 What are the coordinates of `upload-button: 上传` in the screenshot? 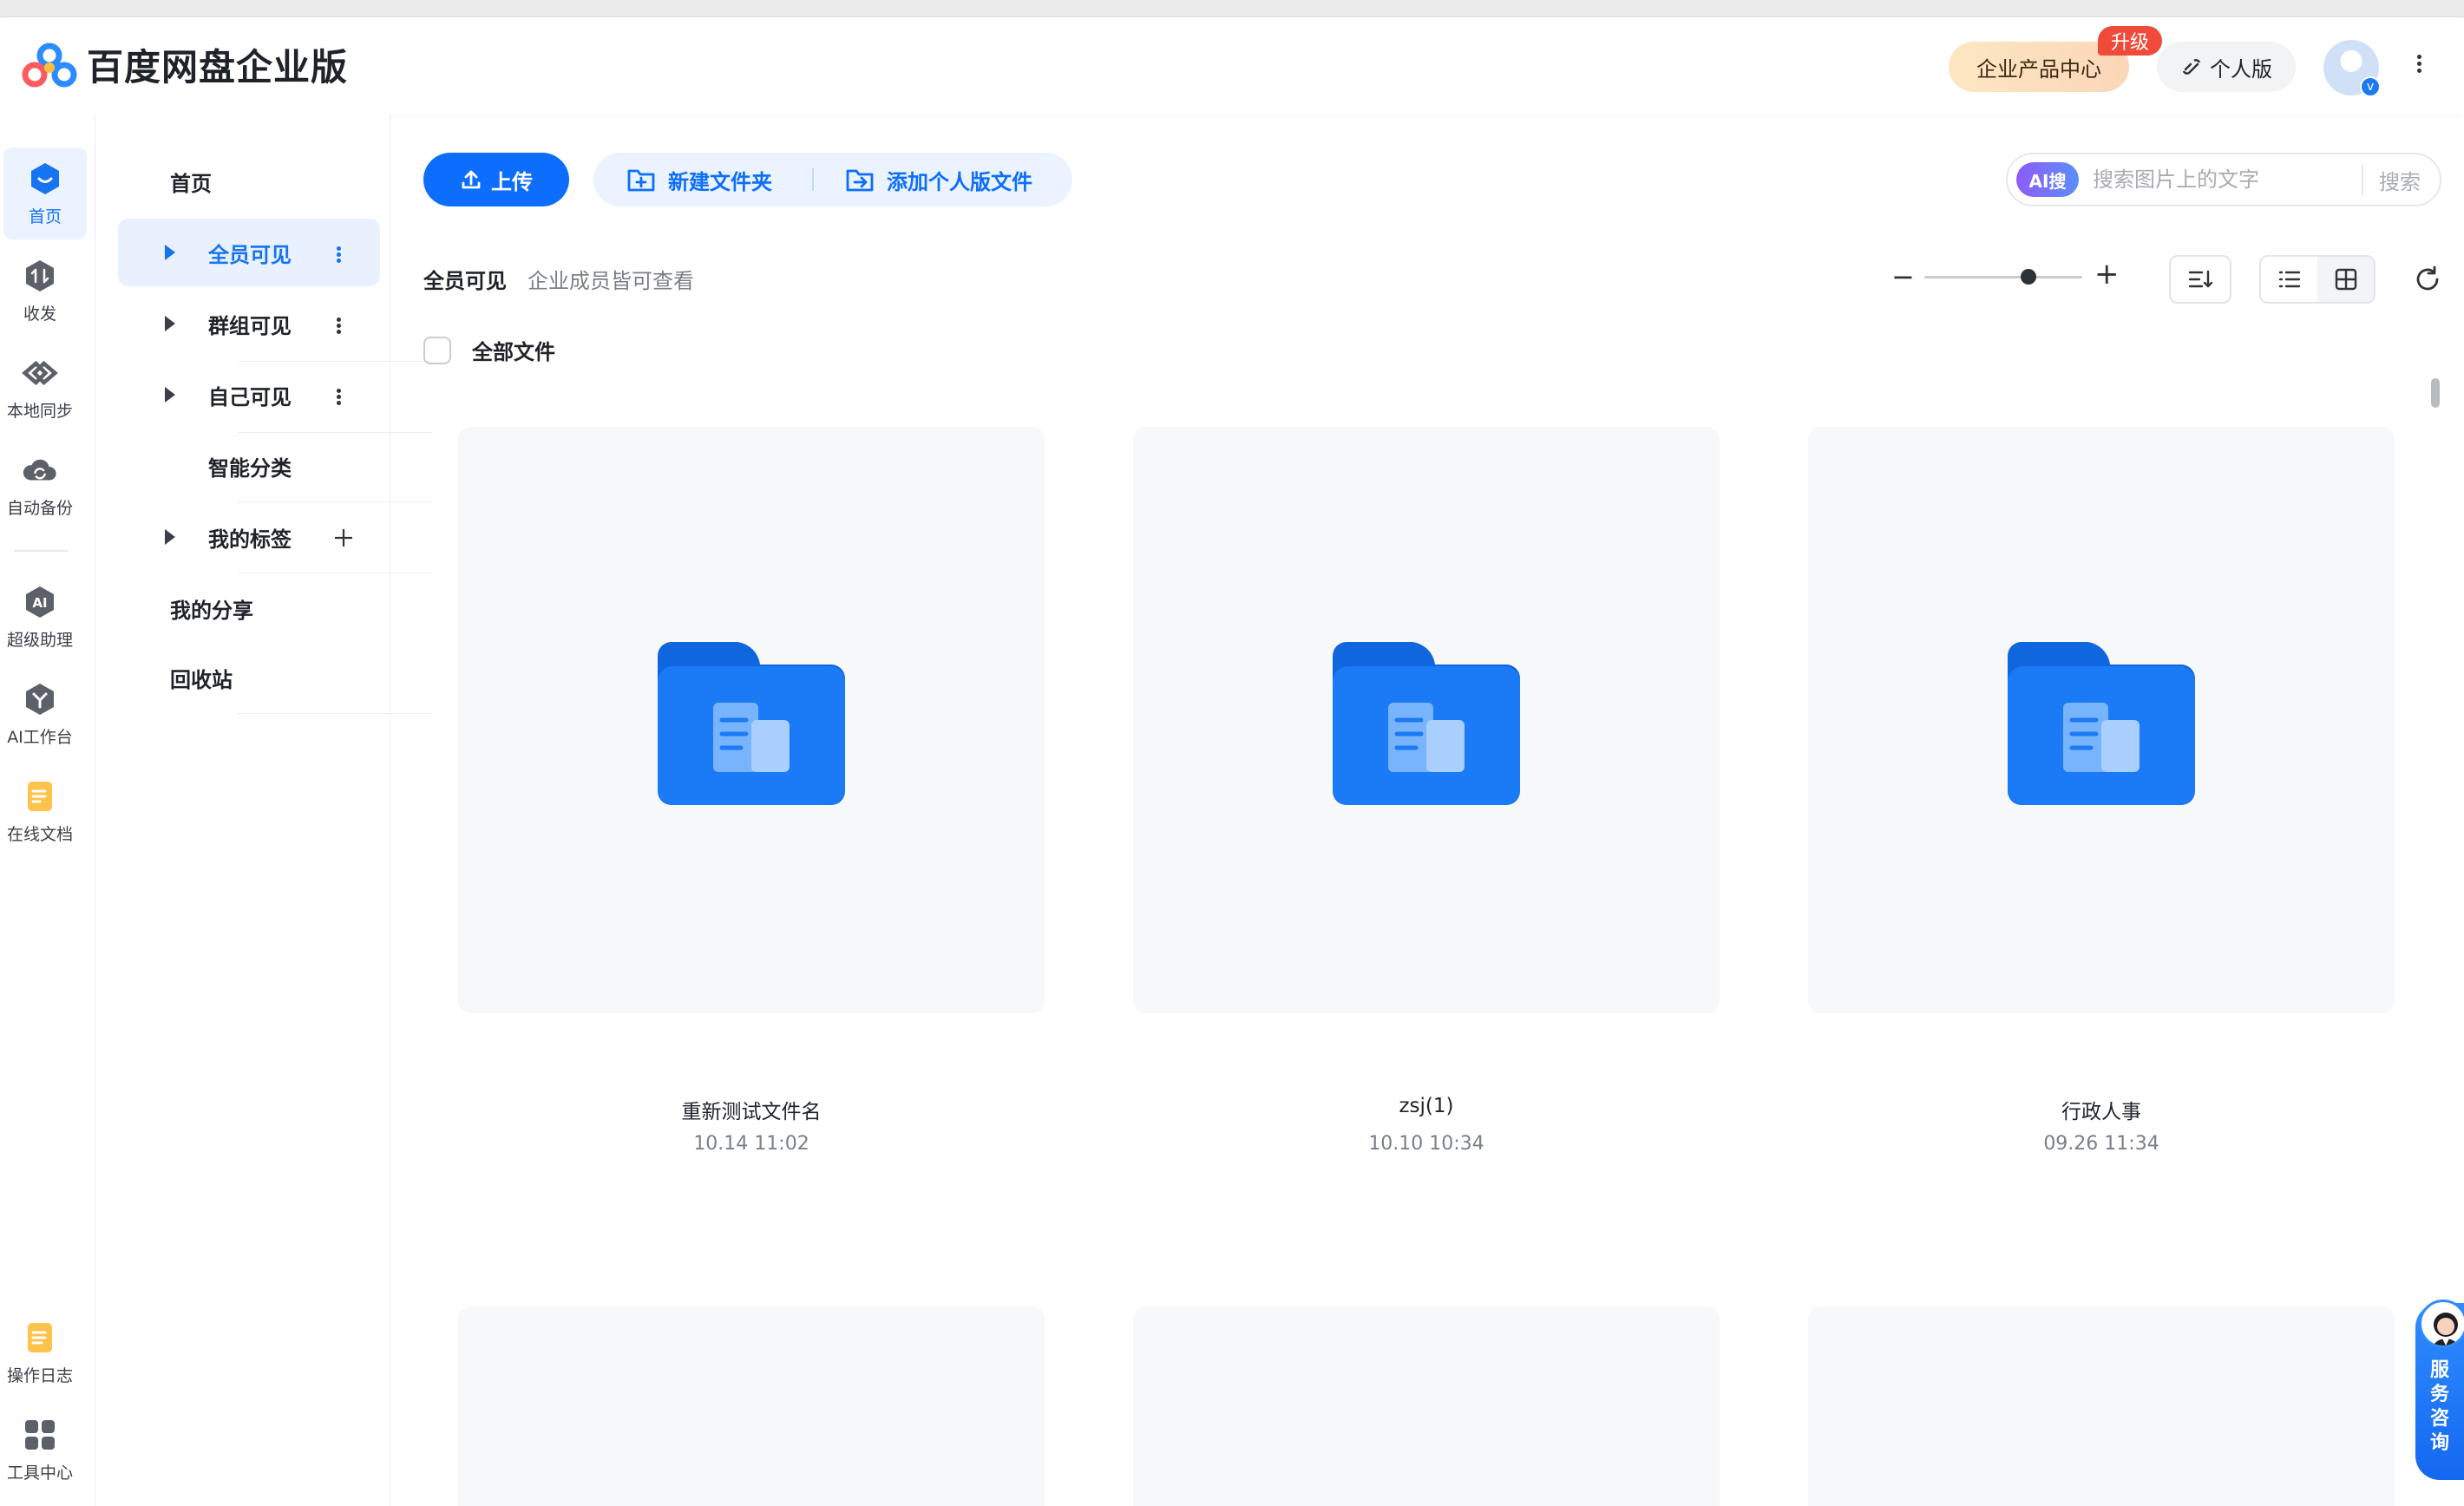 It's located at (496, 179).